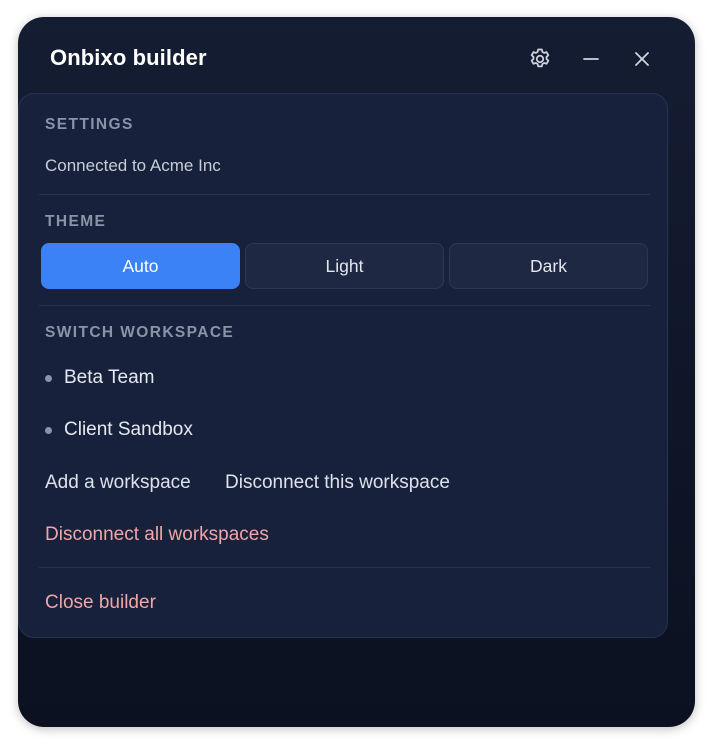  What do you see at coordinates (128, 57) in the screenshot?
I see `window-title: Onbixo builder` at bounding box center [128, 57].